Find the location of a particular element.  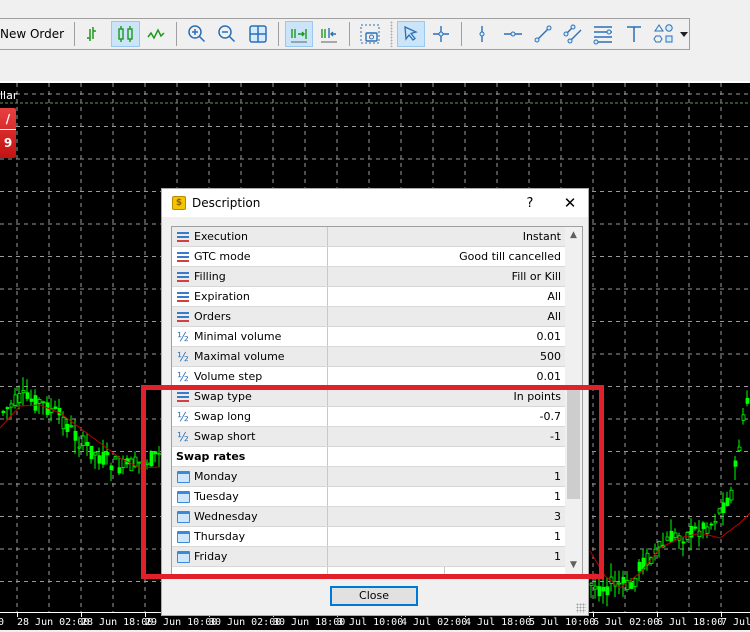

help-button: ? is located at coordinates (530, 203).